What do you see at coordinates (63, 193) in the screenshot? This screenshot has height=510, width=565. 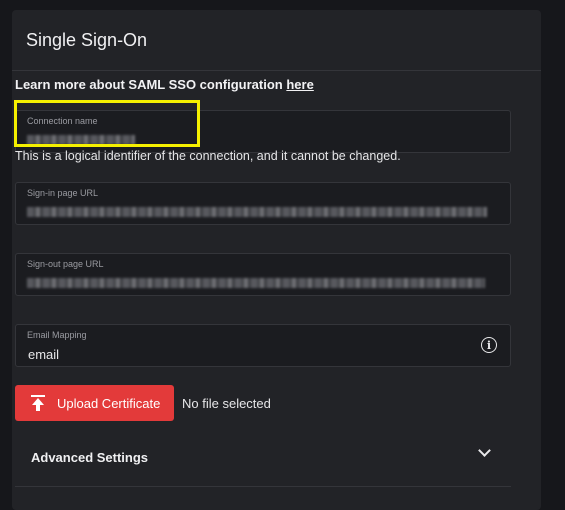 I see `sign-in-url-label: Sign-in page URL` at bounding box center [63, 193].